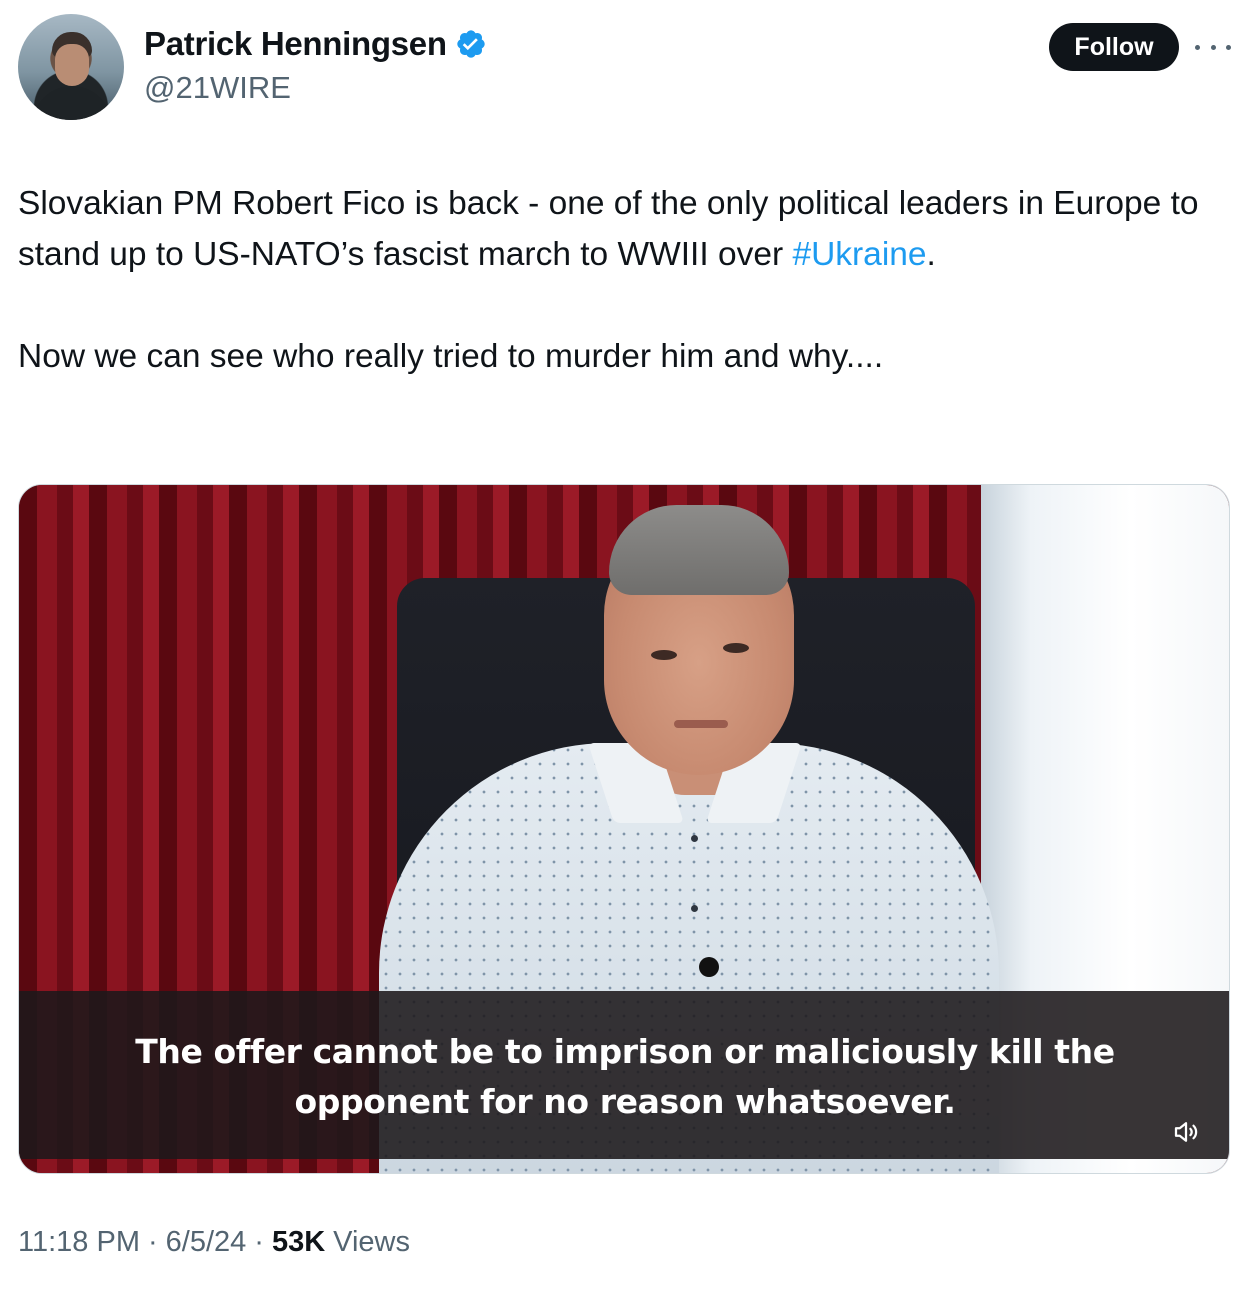  What do you see at coordinates (859, 254) in the screenshot?
I see `hashtag-link: #Ukraine` at bounding box center [859, 254].